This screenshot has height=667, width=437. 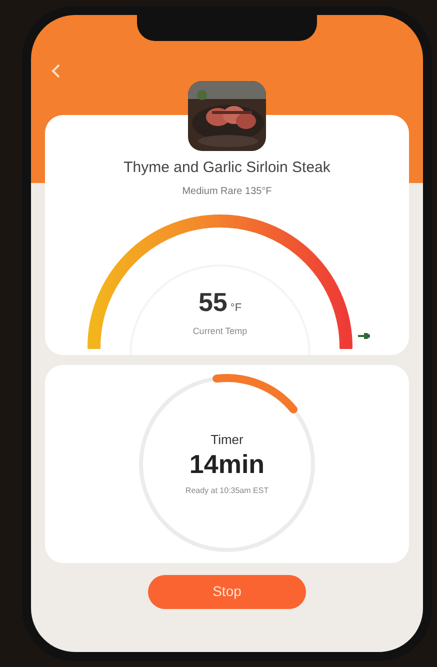 I want to click on timer-remaining: 14min, so click(x=227, y=464).